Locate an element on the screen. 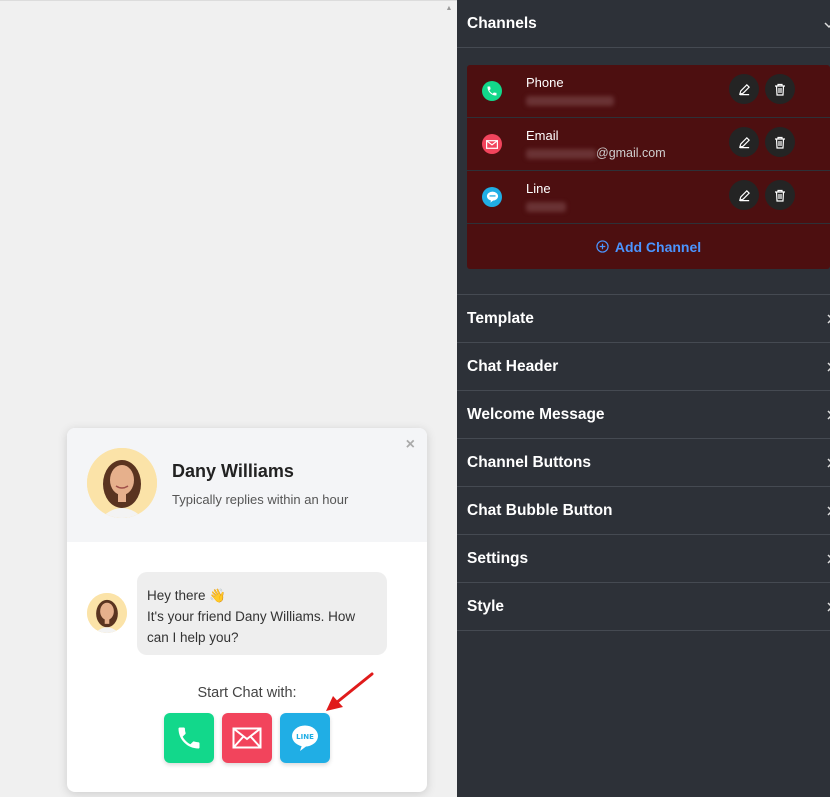 The width and height of the screenshot is (830, 797). channels-list: Phone Email @gmail.com Line Add Channel is located at coordinates (648, 167).